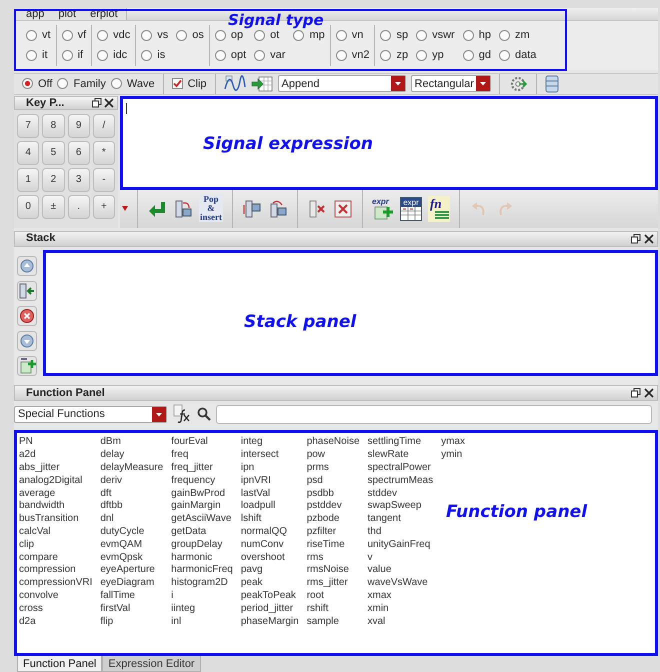  Describe the element at coordinates (269, 532) in the screenshot. I see `function-item: normalQQ` at that location.